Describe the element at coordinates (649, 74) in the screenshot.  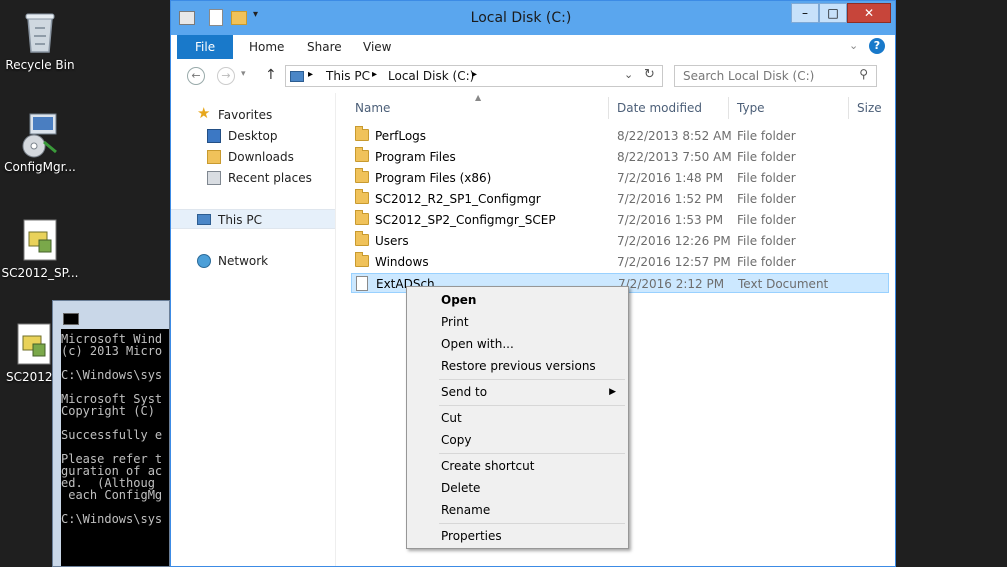
I see `refresh-icon: ↻` at that location.